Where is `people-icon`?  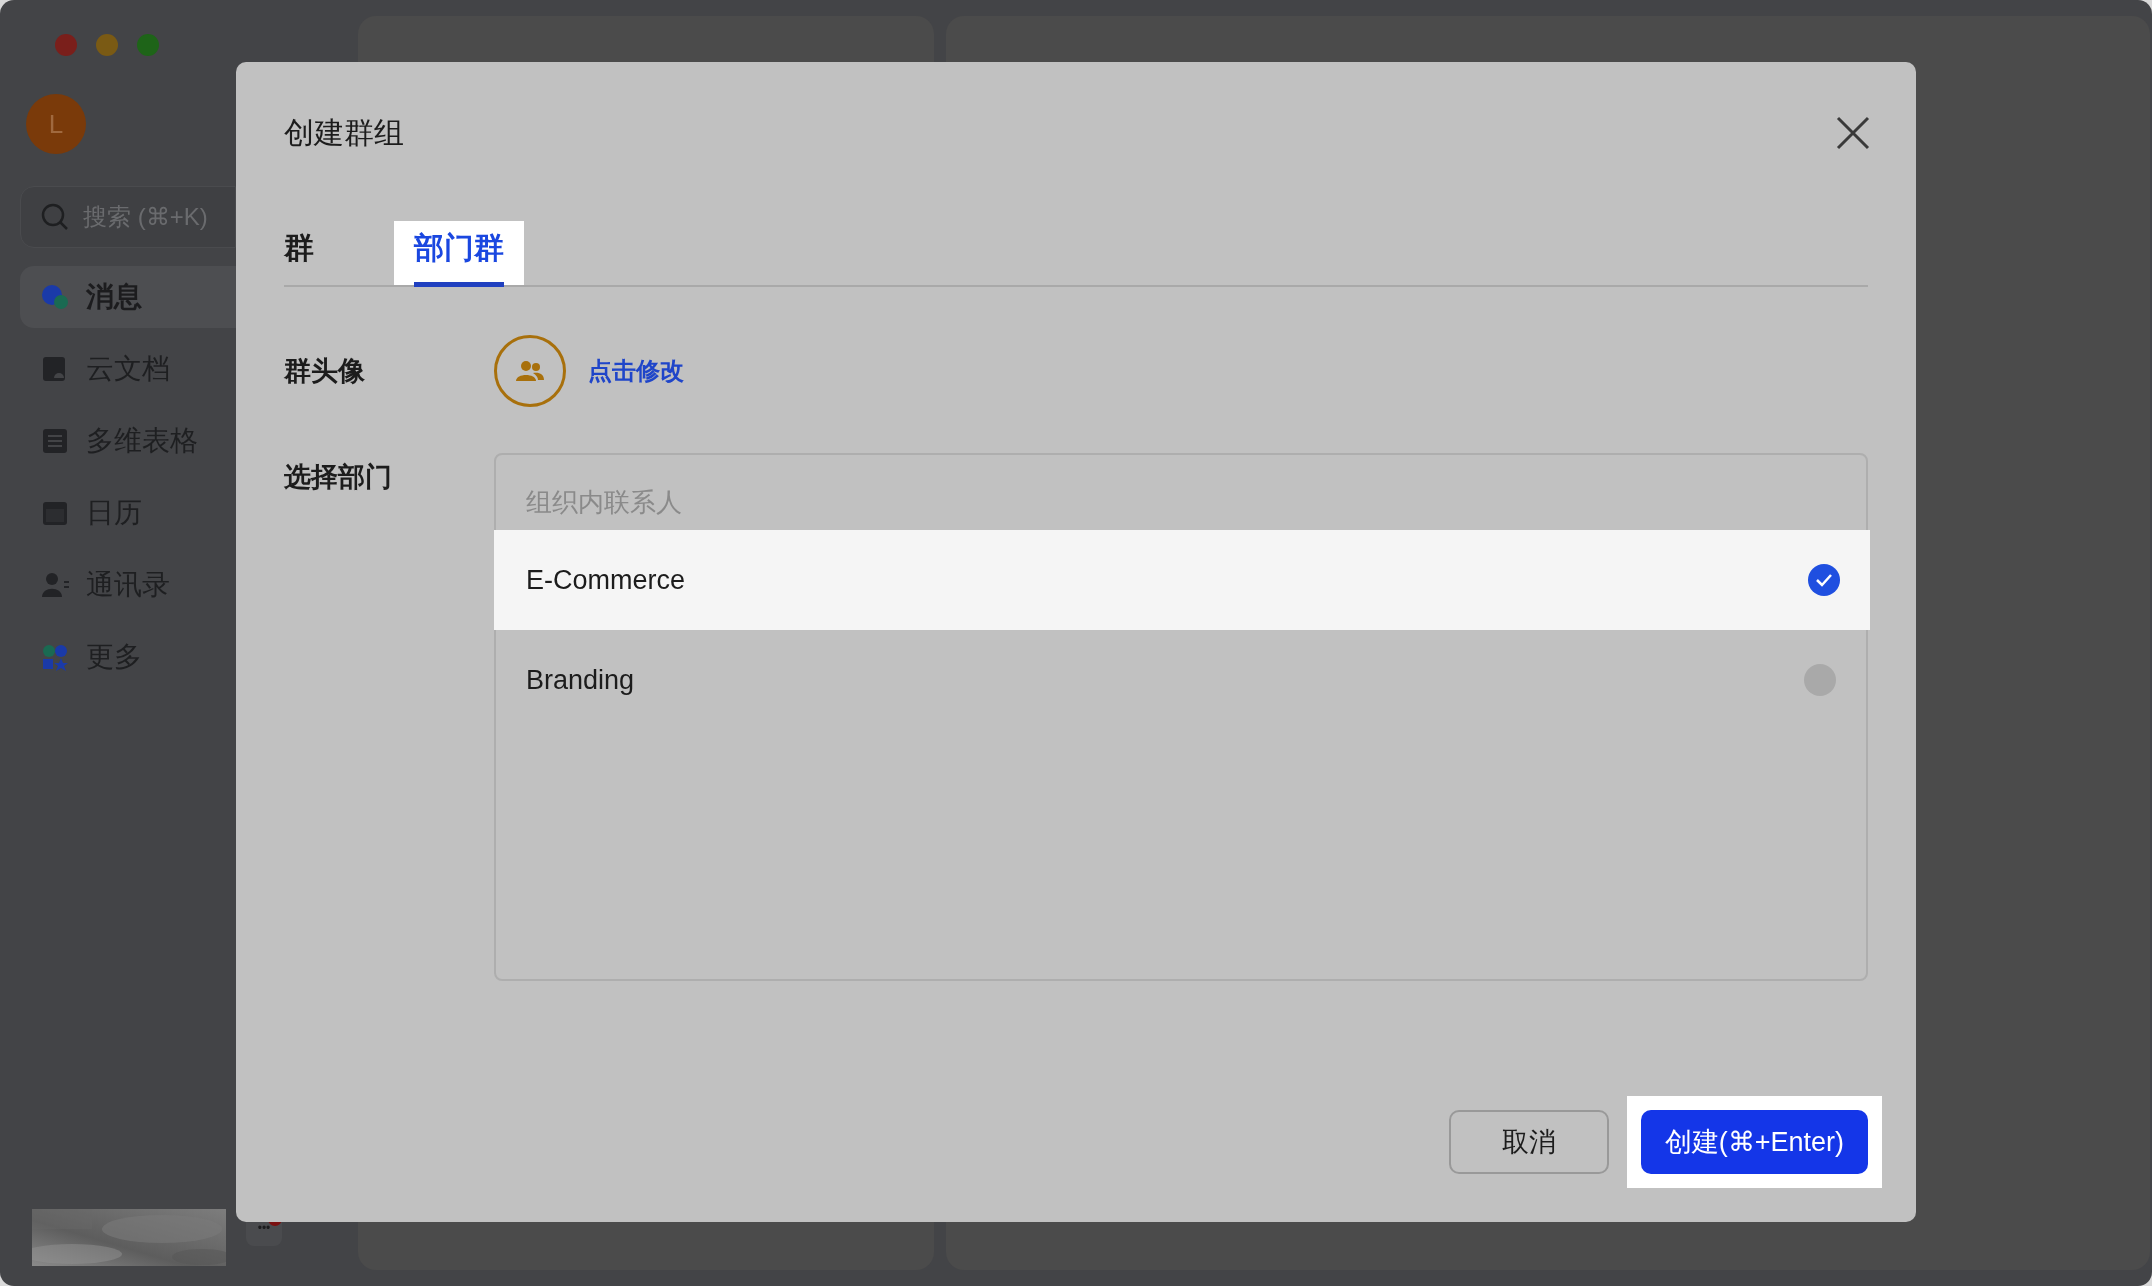
people-icon is located at coordinates (530, 371).